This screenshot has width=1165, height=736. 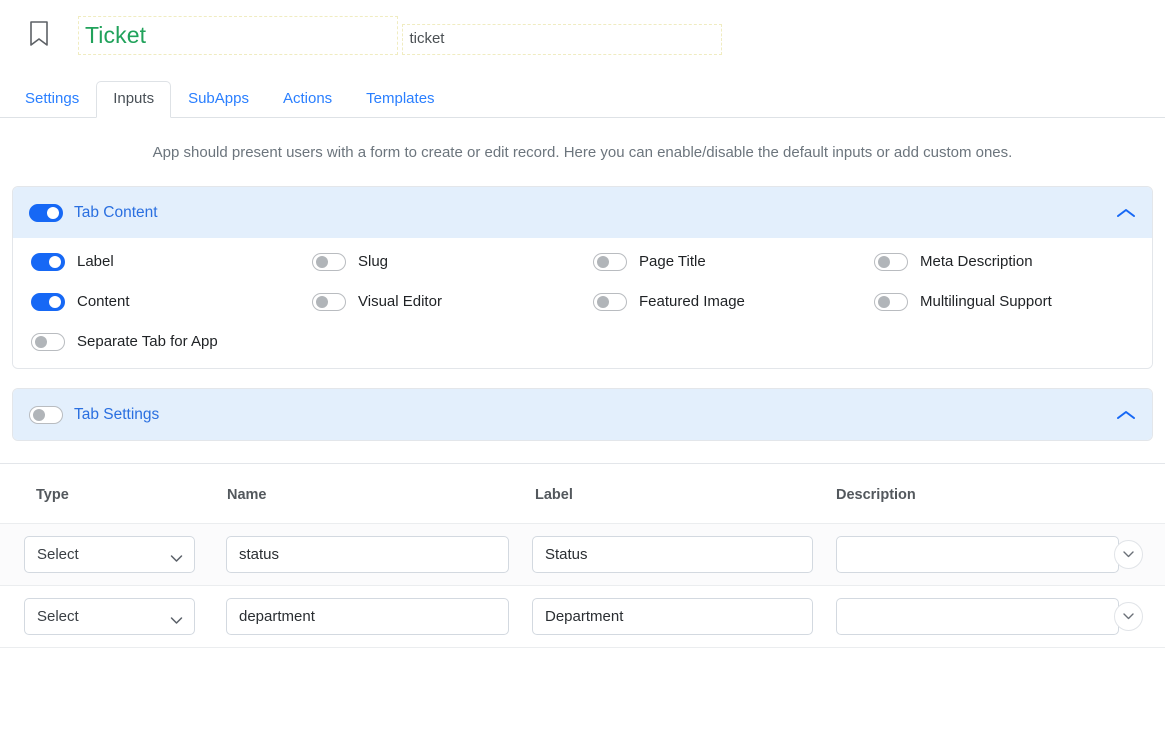 I want to click on title-block: Ticket ticket, so click(x=400, y=34).